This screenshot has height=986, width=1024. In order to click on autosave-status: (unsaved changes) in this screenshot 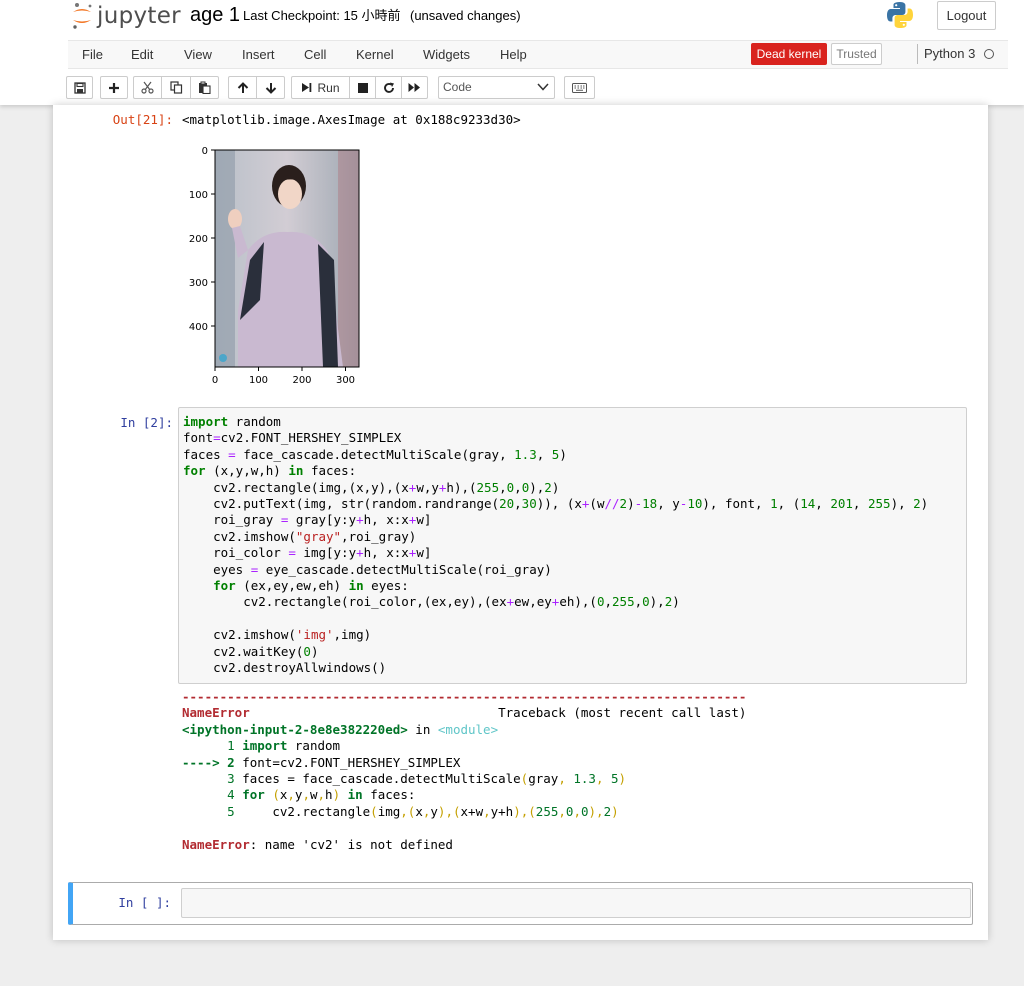, I will do `click(465, 15)`.